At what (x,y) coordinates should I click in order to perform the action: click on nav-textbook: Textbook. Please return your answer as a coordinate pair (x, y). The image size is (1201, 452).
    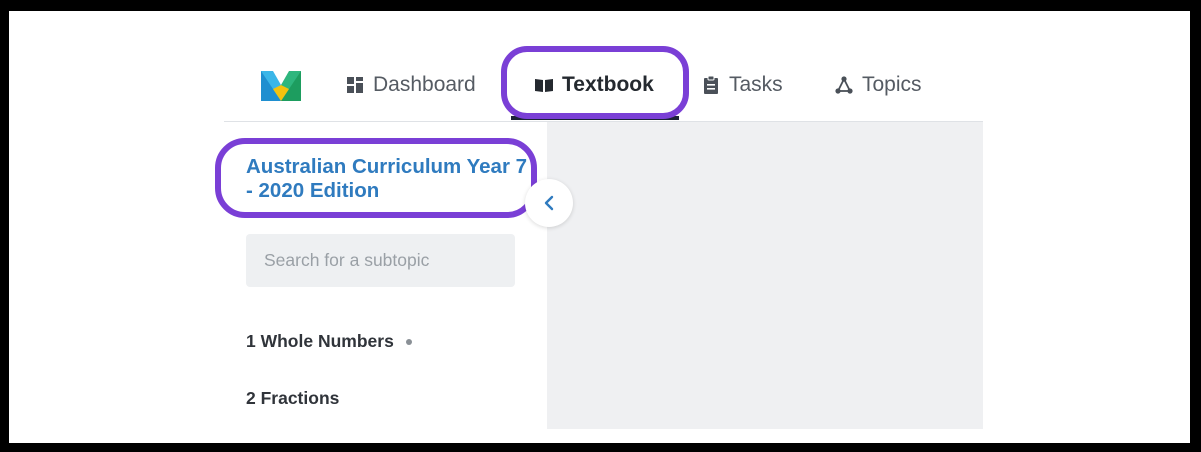
    Looking at the image, I should click on (594, 85).